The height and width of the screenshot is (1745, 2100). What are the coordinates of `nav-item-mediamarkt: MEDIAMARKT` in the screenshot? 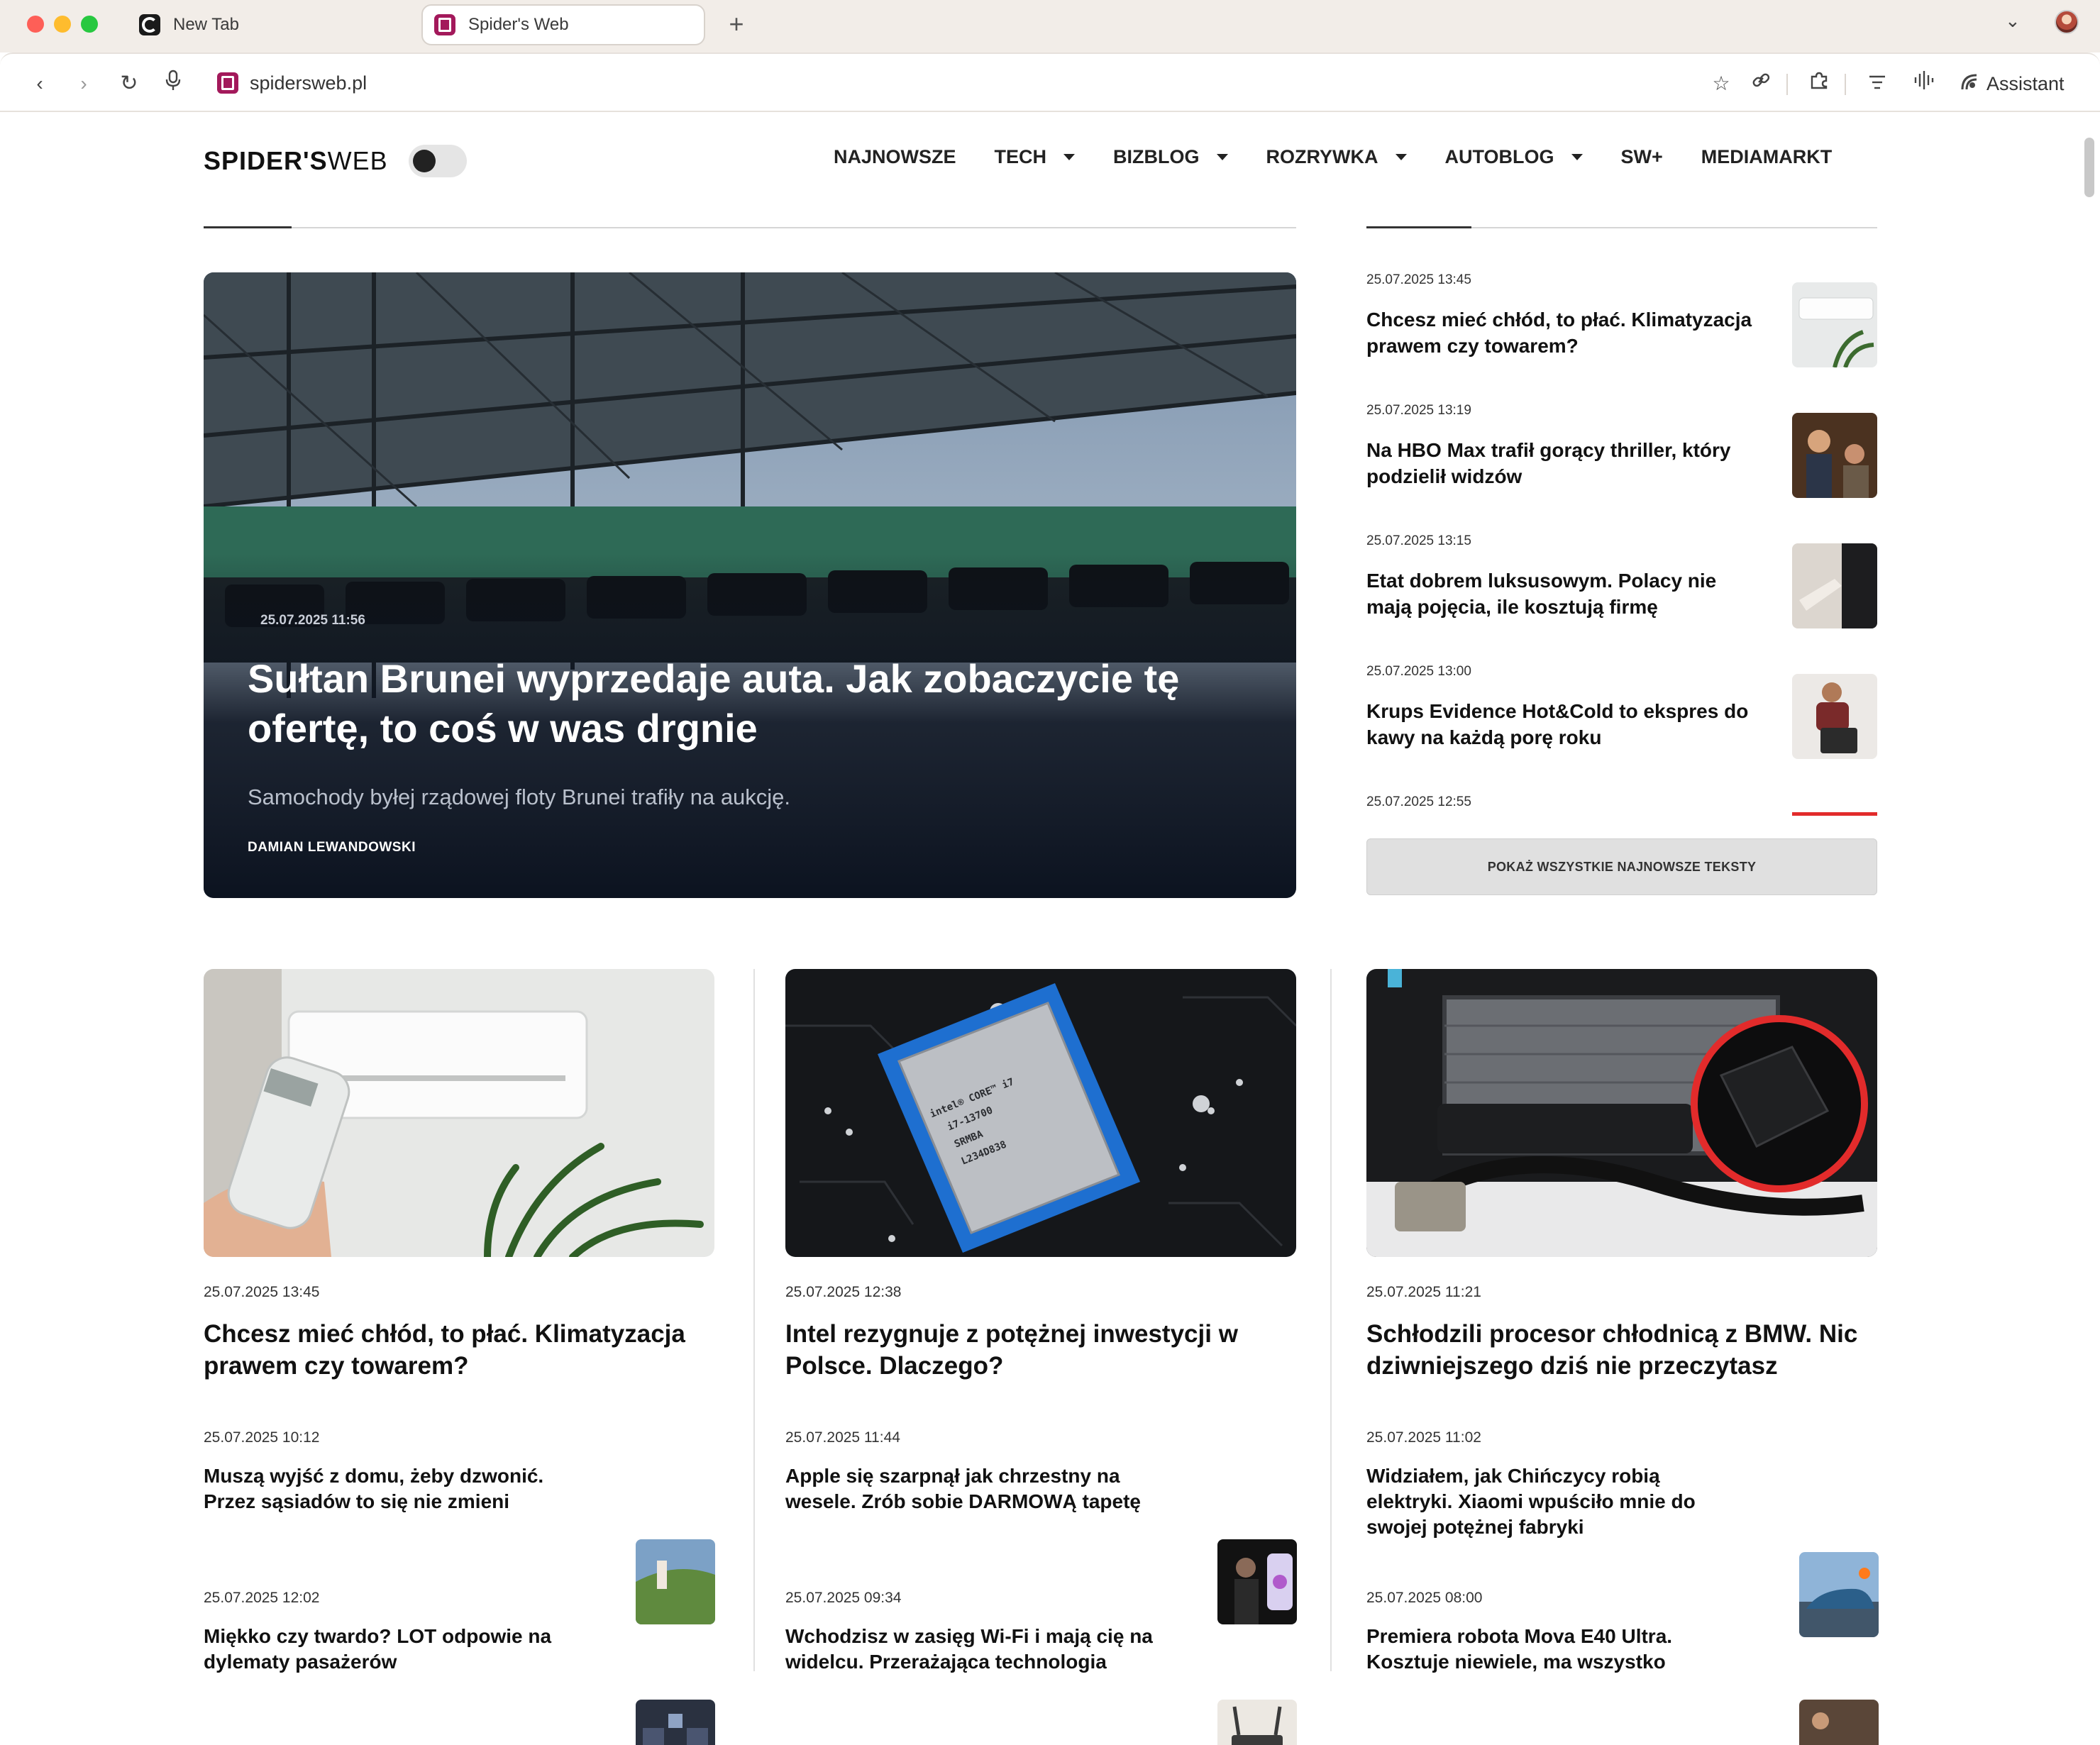 It's located at (1766, 157).